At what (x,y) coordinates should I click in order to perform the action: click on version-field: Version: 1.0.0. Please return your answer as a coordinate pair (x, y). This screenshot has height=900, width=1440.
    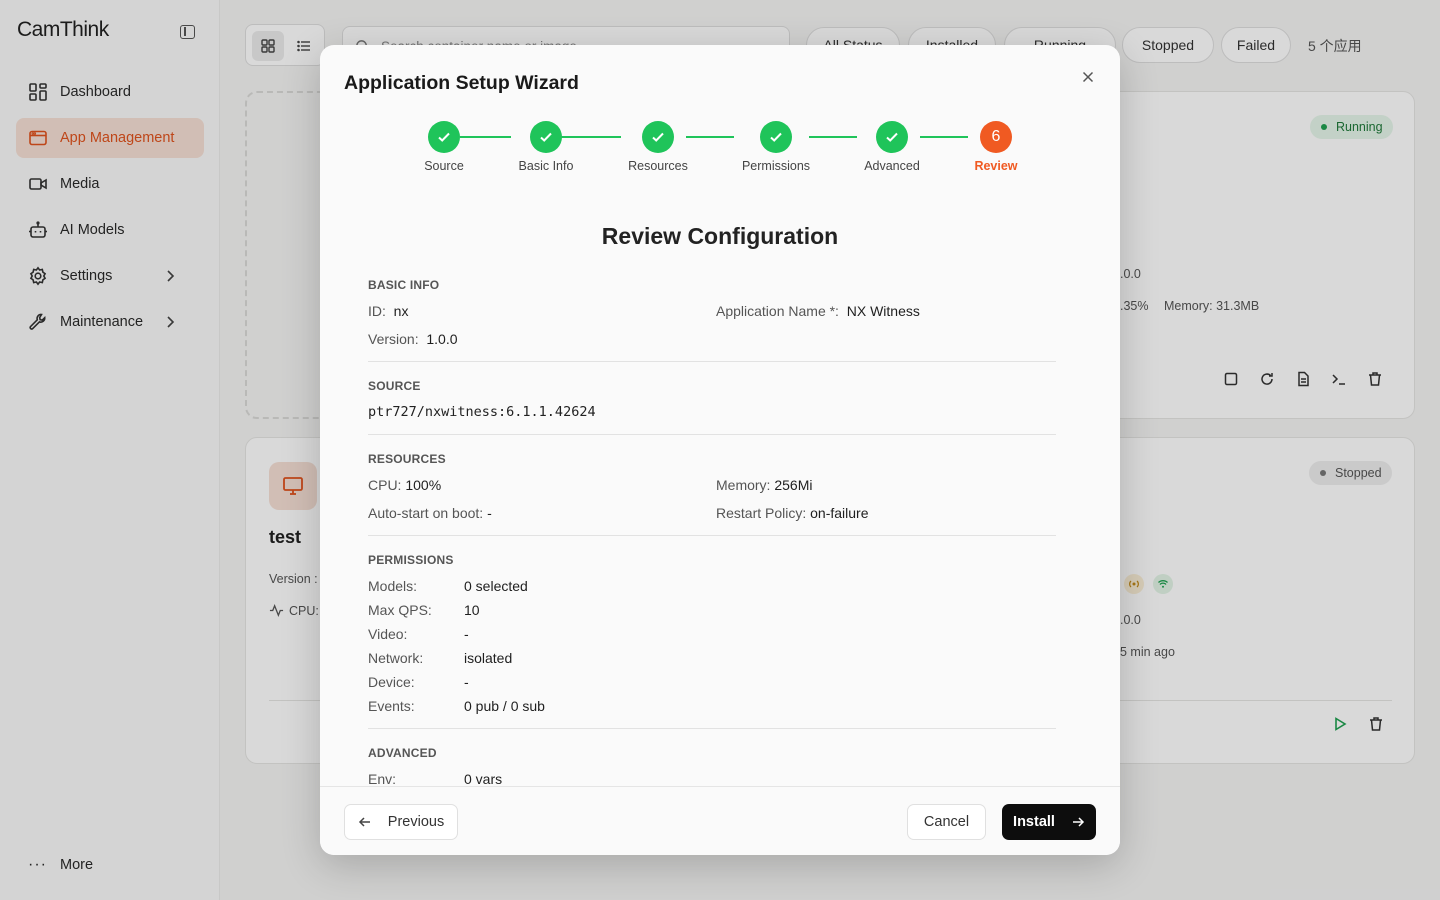
    Looking at the image, I should click on (413, 339).